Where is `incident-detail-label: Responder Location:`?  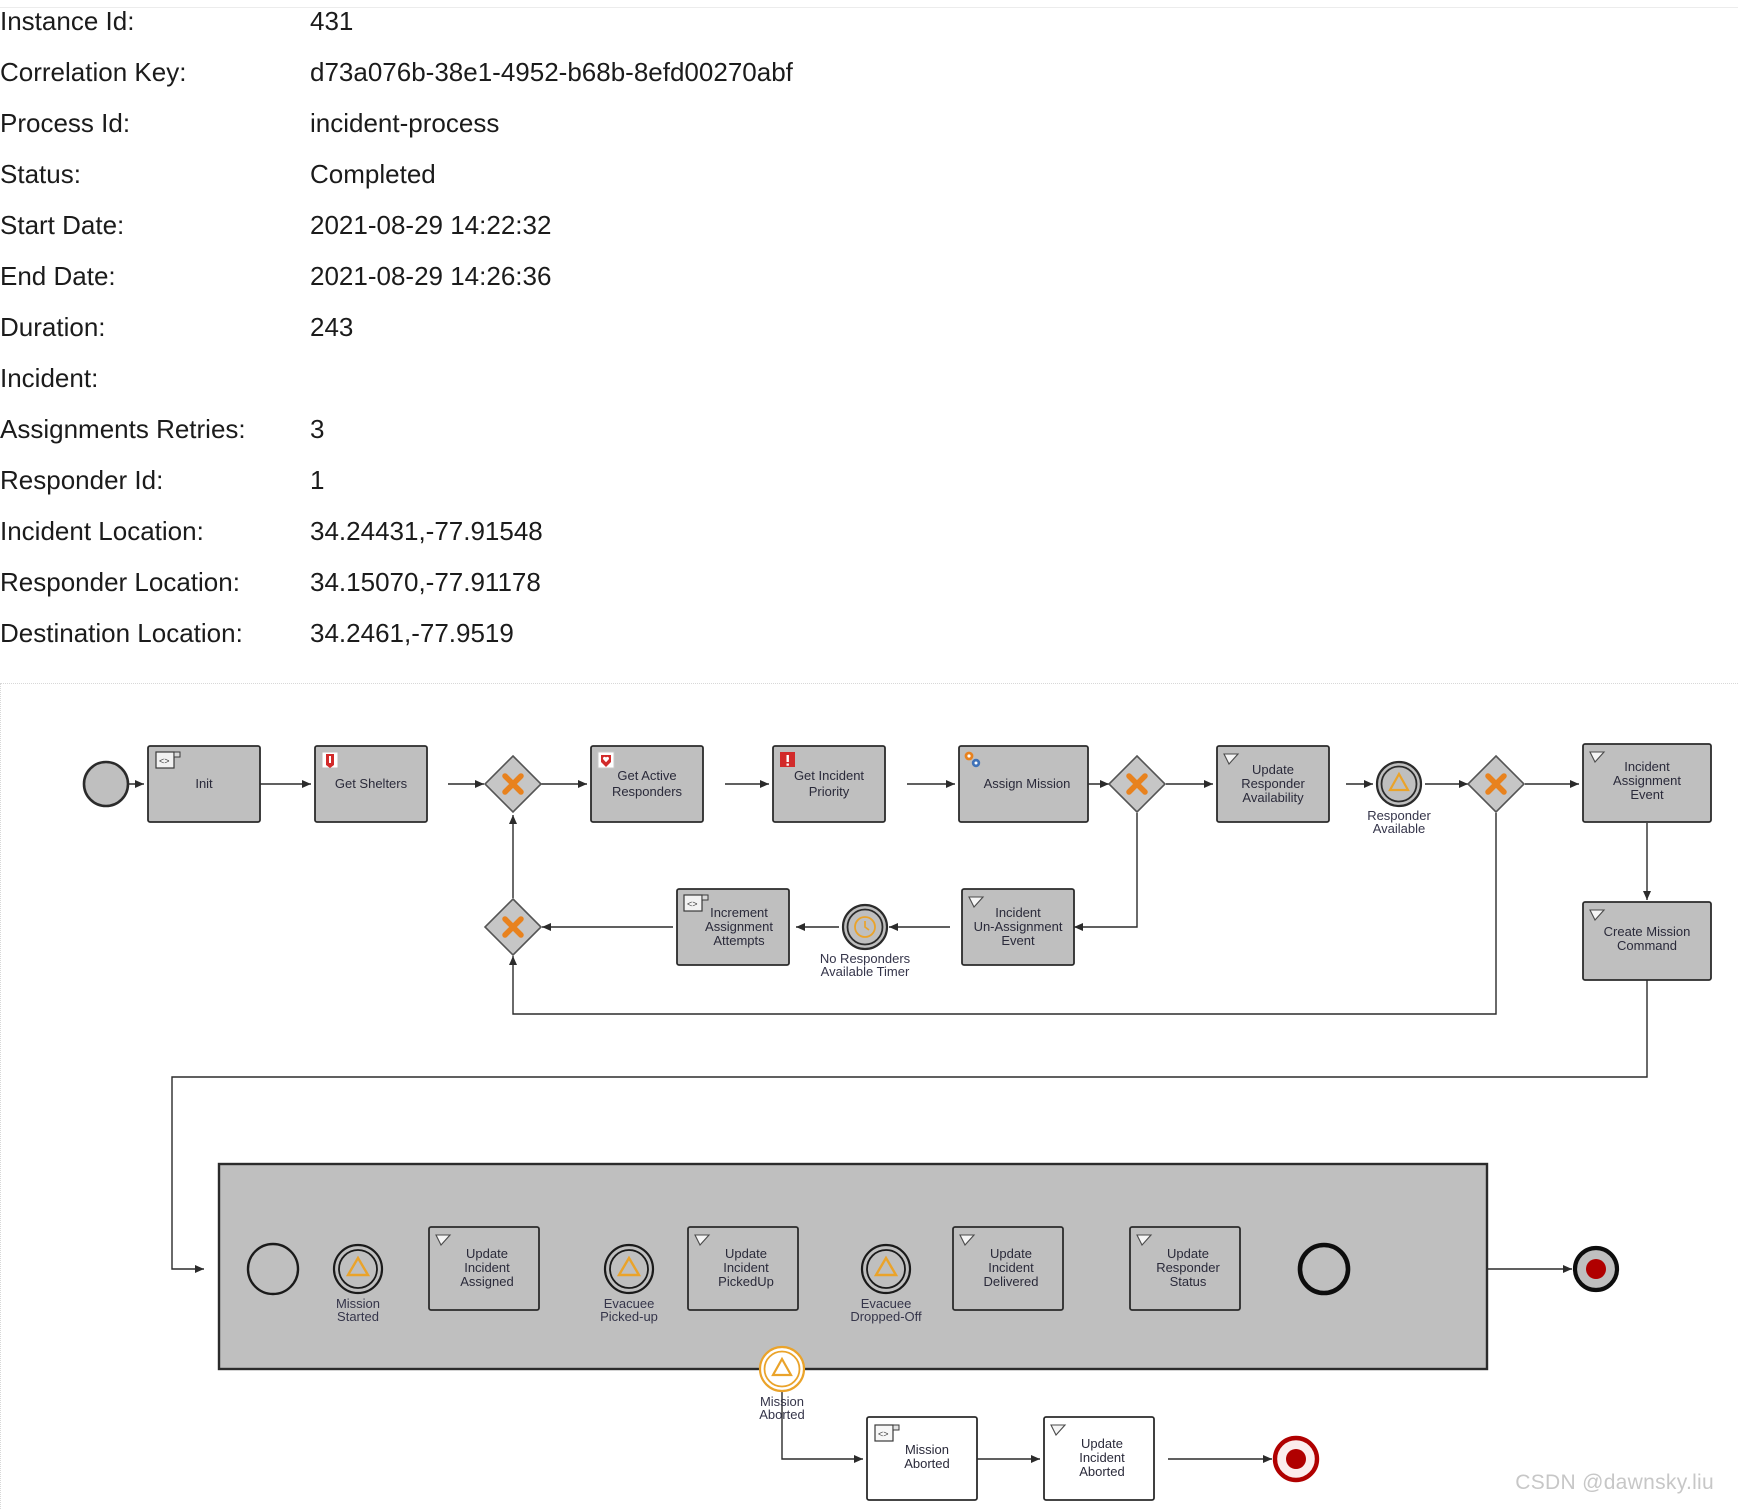
incident-detail-label: Responder Location: is located at coordinates (120, 582).